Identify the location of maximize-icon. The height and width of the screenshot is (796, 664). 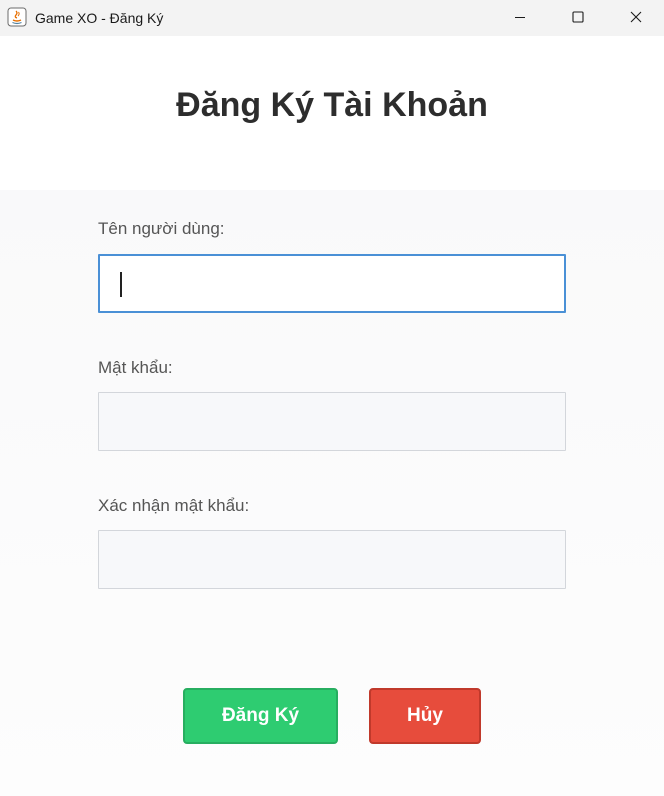
(578, 17).